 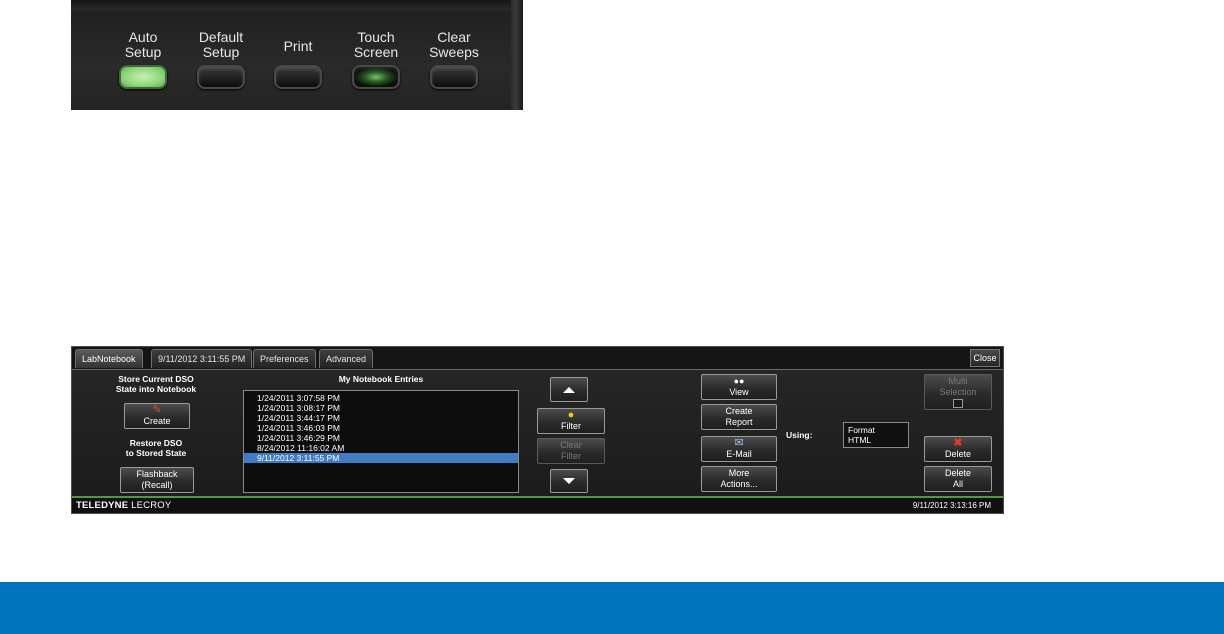 I want to click on filter-button: ● Filter, so click(x=571, y=421).